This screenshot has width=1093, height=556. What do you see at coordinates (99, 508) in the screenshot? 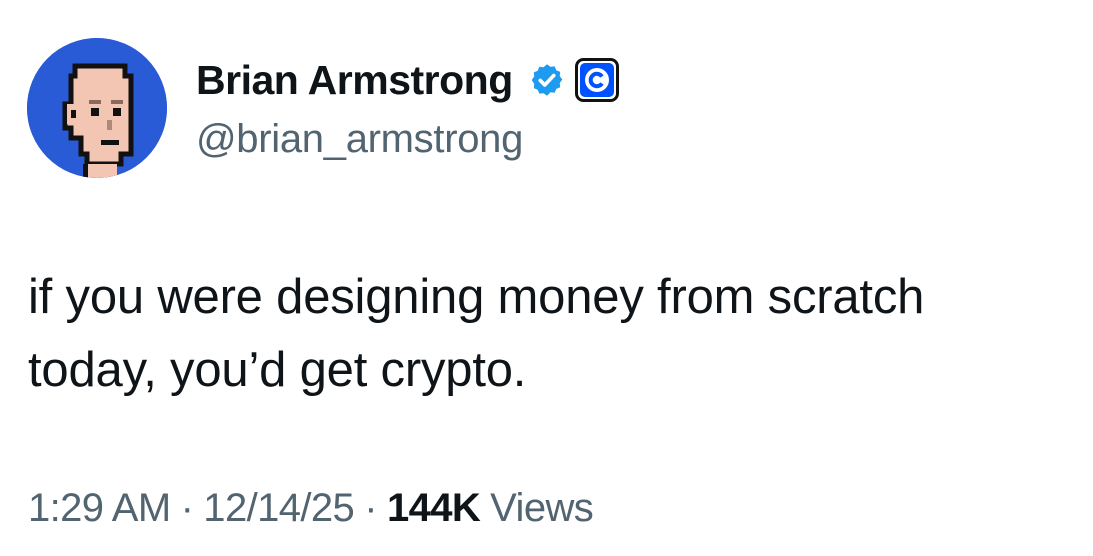
I see `tweet-time: 1:29 AM` at bounding box center [99, 508].